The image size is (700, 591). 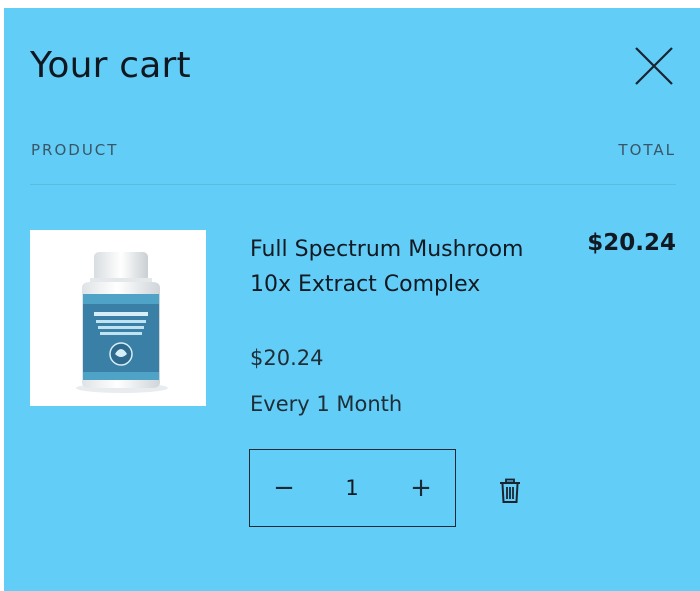 I want to click on remove-item-button, so click(x=510, y=491).